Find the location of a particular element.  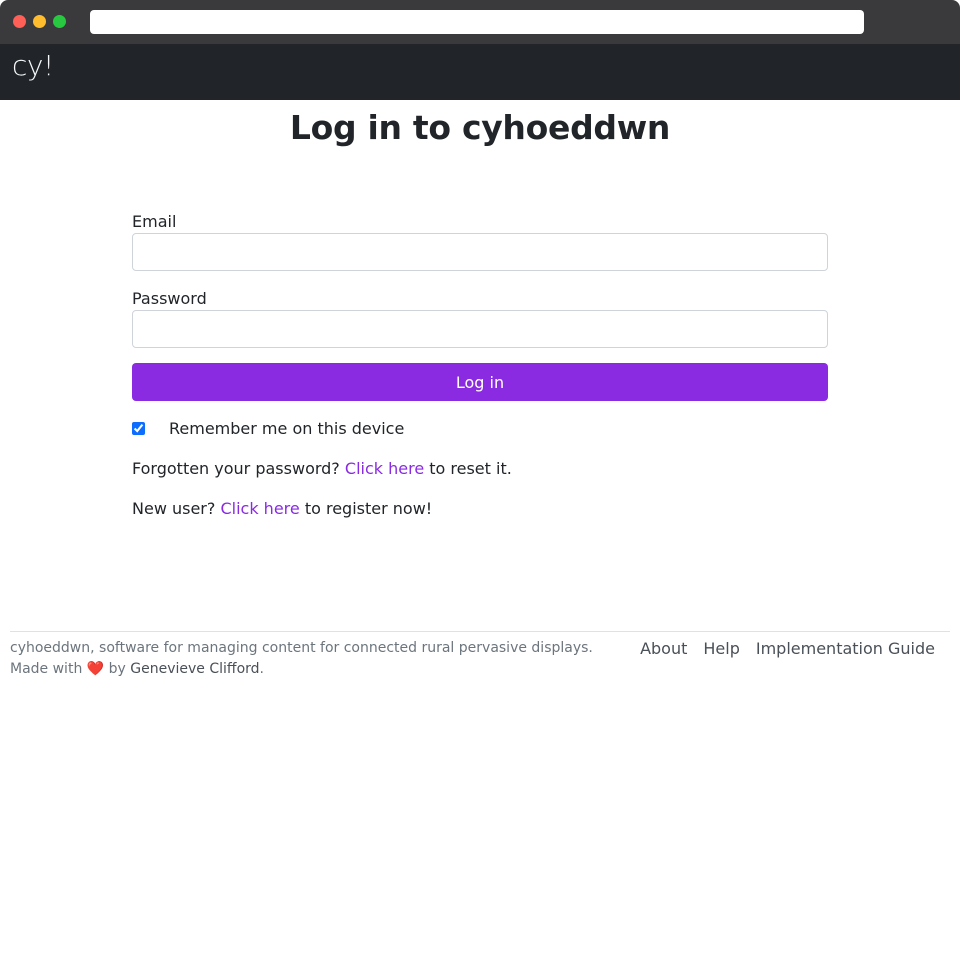

register-prefix: New user? is located at coordinates (176, 508).